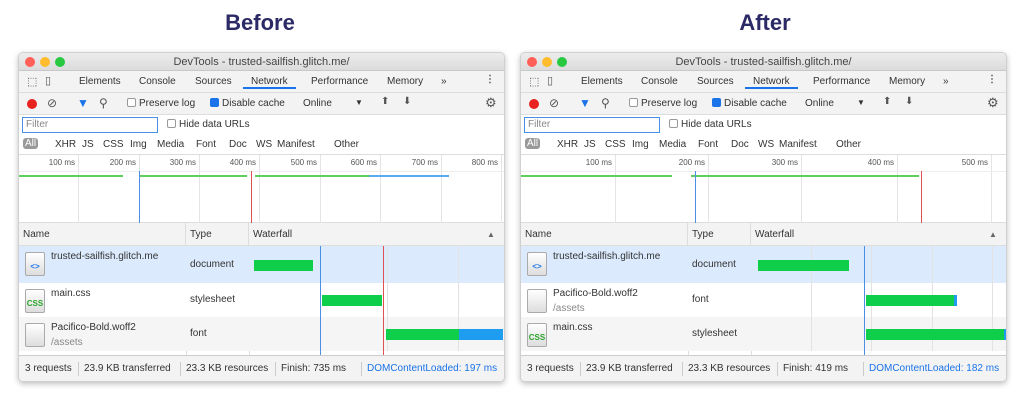  I want to click on preserve-log-checkbox: Preserve log, so click(663, 103).